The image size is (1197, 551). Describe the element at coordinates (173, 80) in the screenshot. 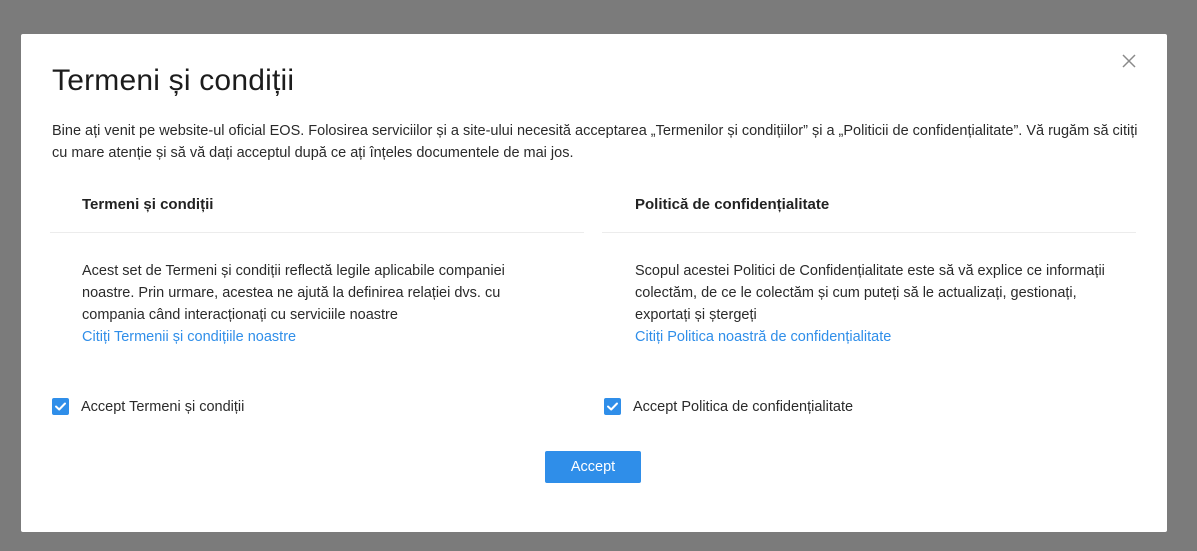

I see `dialog-title: Termeni și condiții` at that location.